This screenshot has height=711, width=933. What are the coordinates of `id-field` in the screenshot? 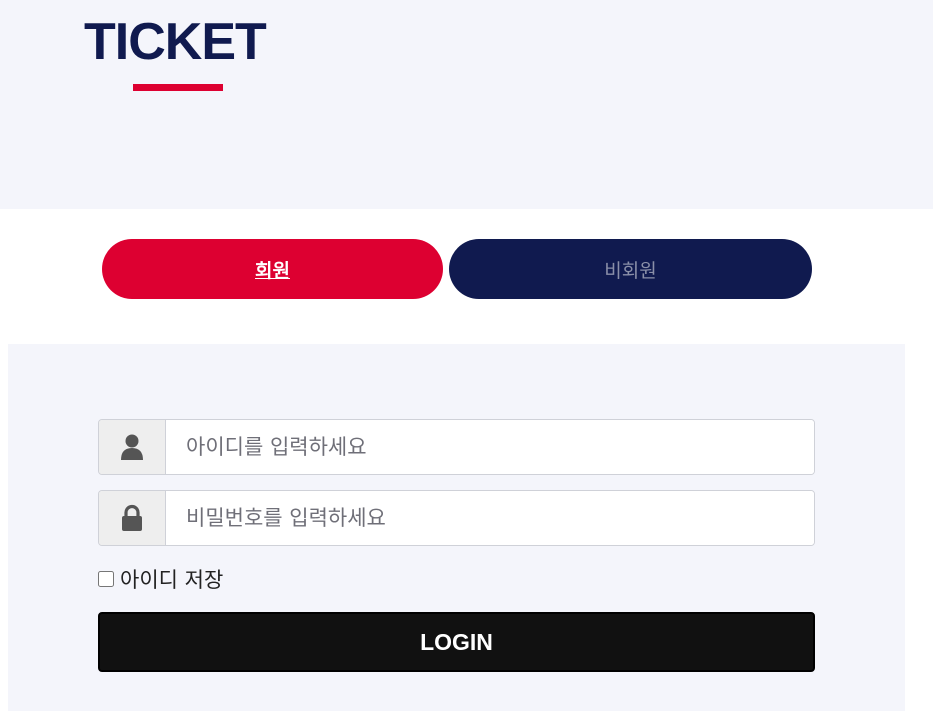 It's located at (456, 447).